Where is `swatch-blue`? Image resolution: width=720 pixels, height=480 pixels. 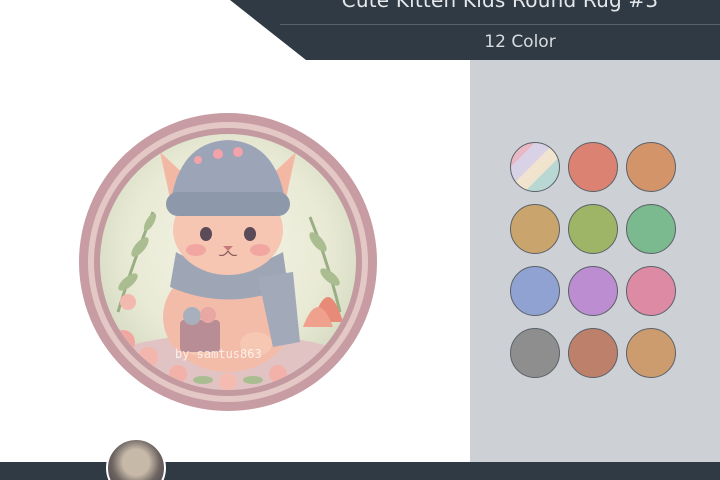
swatch-blue is located at coordinates (535, 291).